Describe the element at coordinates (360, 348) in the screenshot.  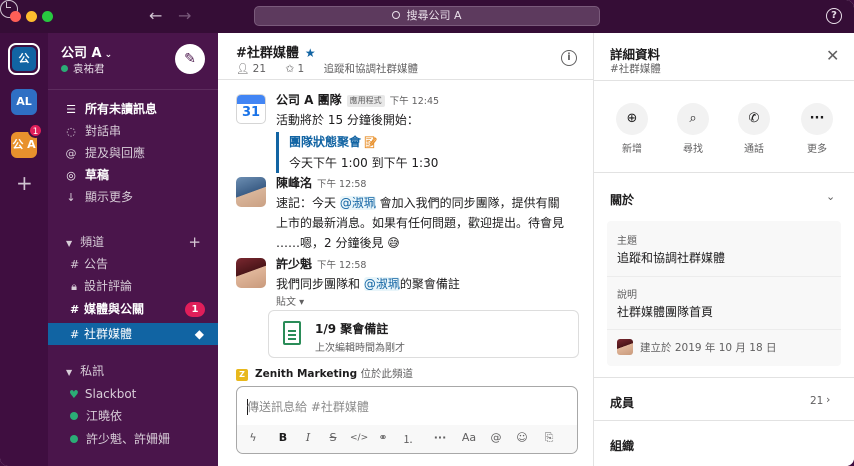
I see `file-subtitle: 上次編輯時間為剛才` at that location.